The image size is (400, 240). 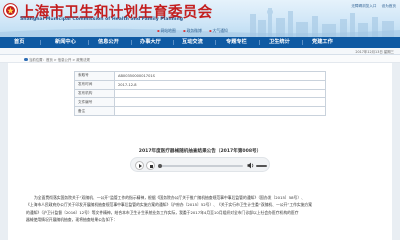 I want to click on nav-item-info-disclosure: 信息公开, so click(x=108, y=42).